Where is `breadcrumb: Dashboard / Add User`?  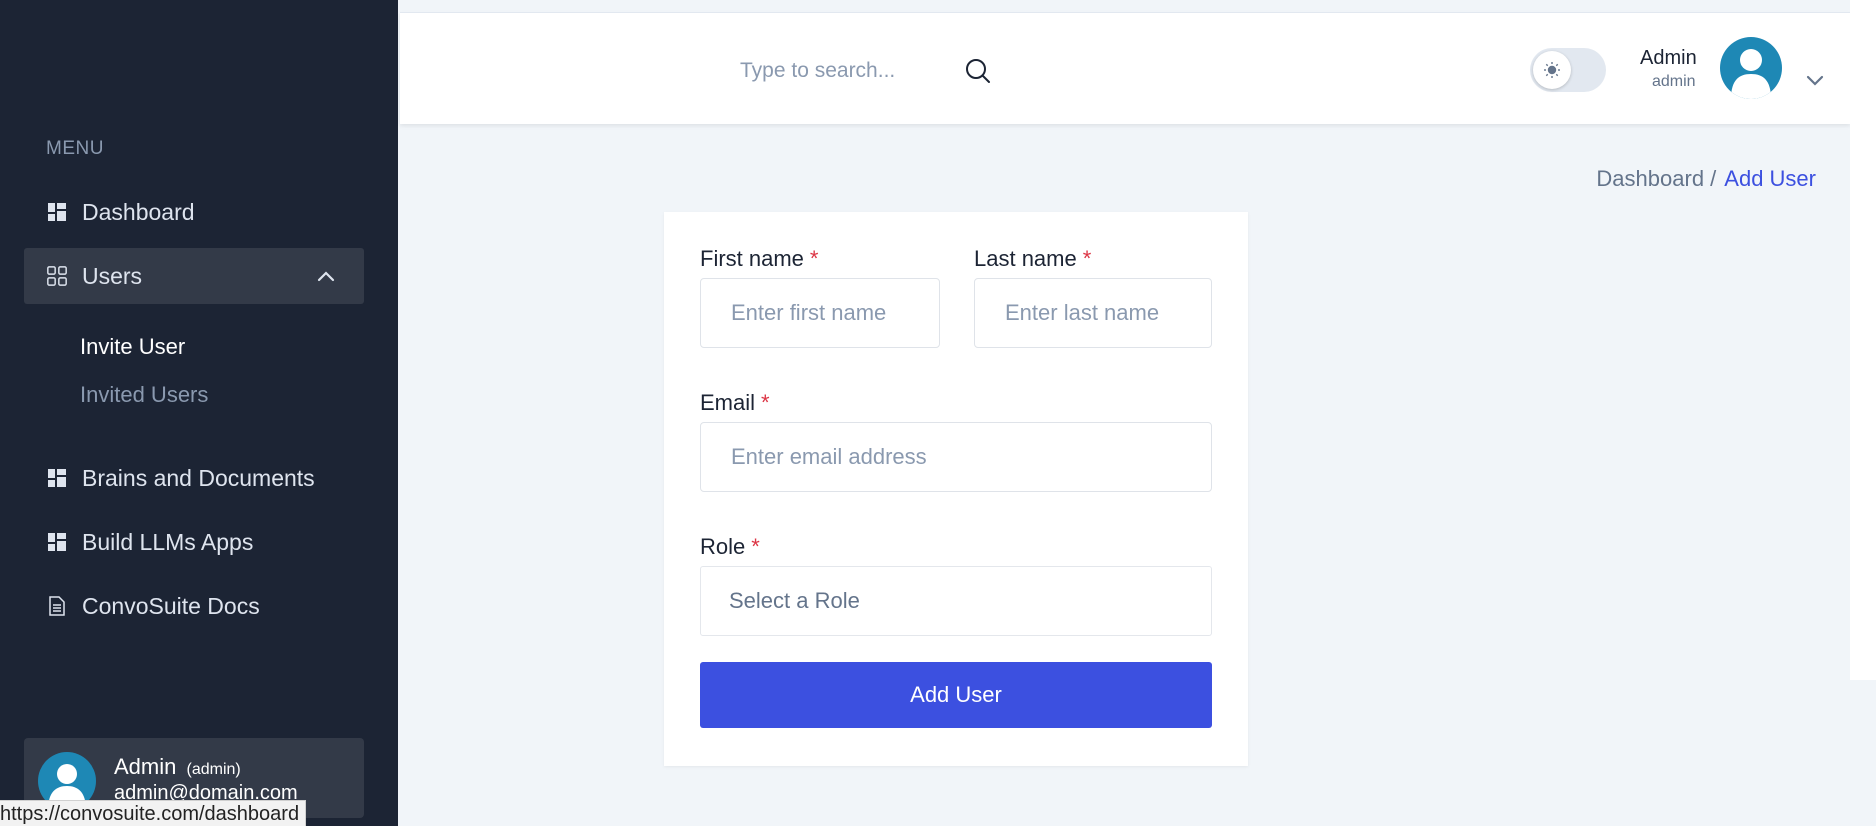
breadcrumb: Dashboard / Add User is located at coordinates (1706, 179).